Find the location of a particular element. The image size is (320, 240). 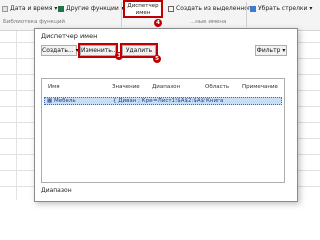

step-badge-4: 4 is located at coordinates (158, 23).